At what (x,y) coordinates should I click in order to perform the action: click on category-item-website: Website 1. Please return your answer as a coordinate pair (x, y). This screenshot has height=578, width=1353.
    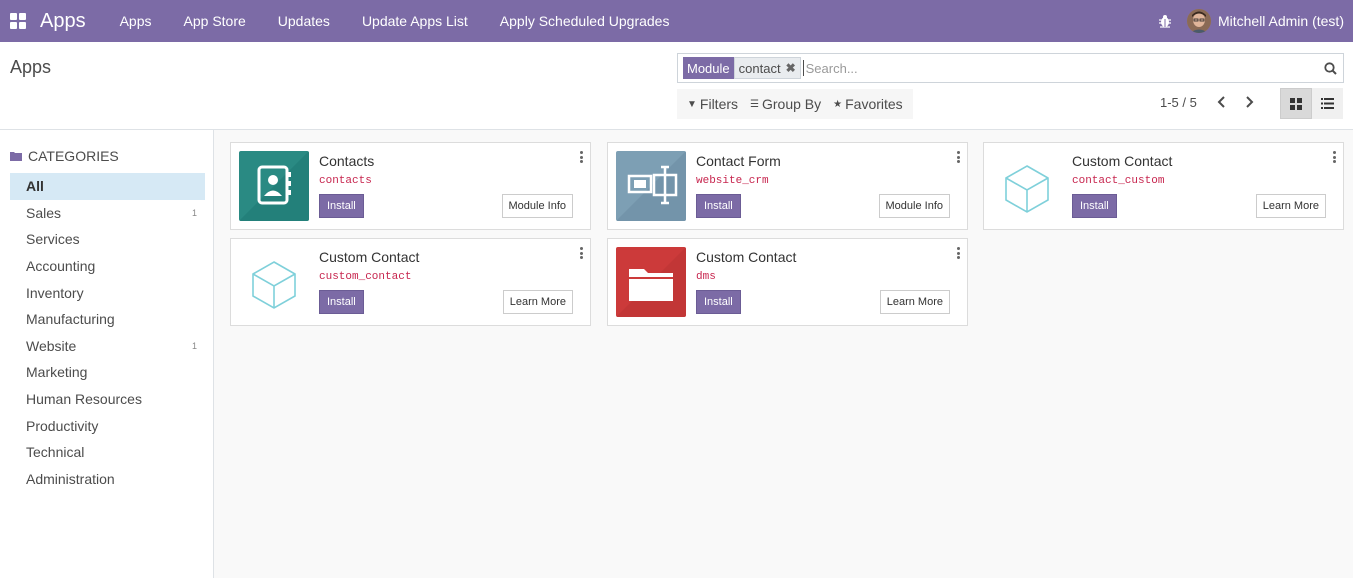
    Looking at the image, I should click on (107, 346).